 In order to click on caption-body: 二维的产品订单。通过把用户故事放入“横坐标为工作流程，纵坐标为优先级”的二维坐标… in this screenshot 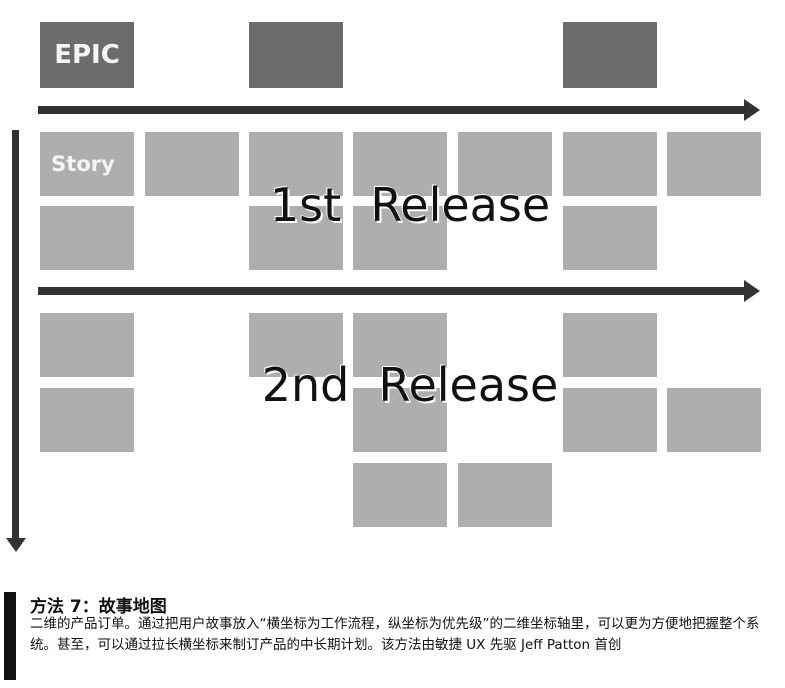, I will do `click(395, 634)`.